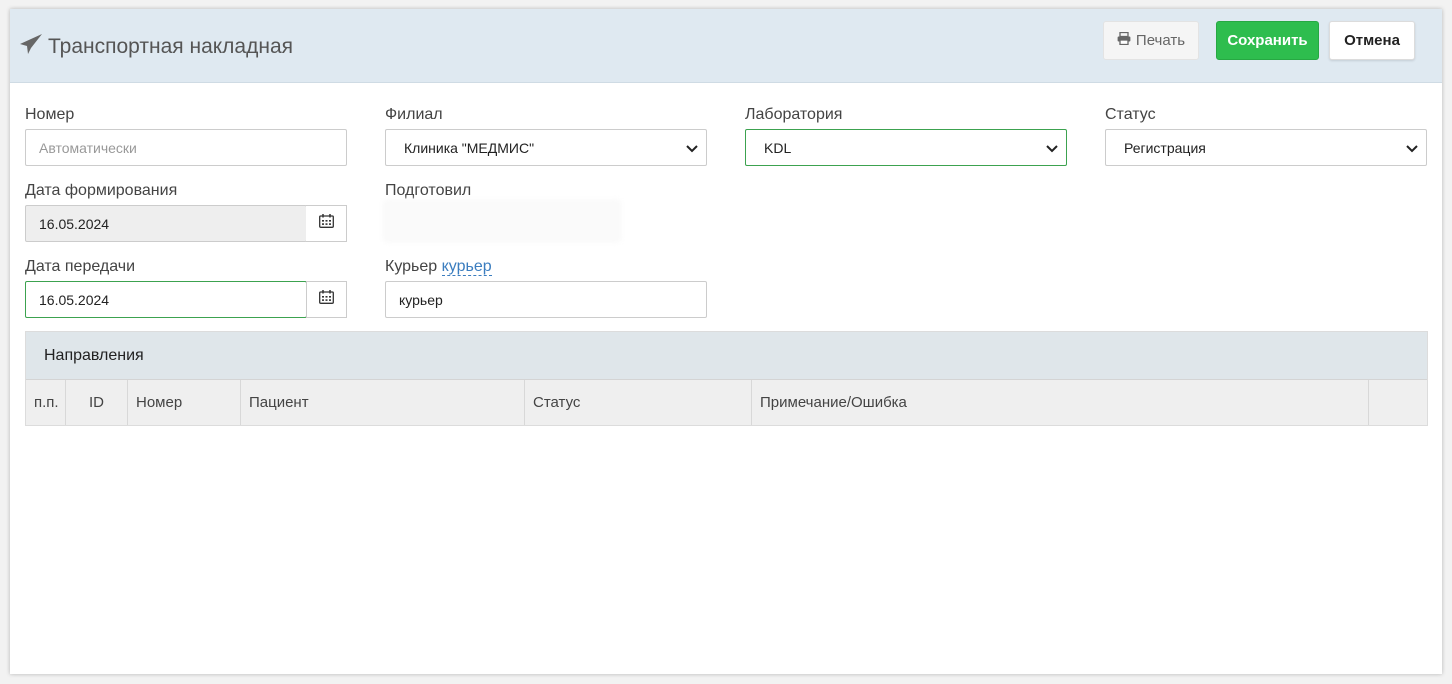 This screenshot has width=1452, height=684. What do you see at coordinates (502, 221) in the screenshot?
I see `prepared-by-value` at bounding box center [502, 221].